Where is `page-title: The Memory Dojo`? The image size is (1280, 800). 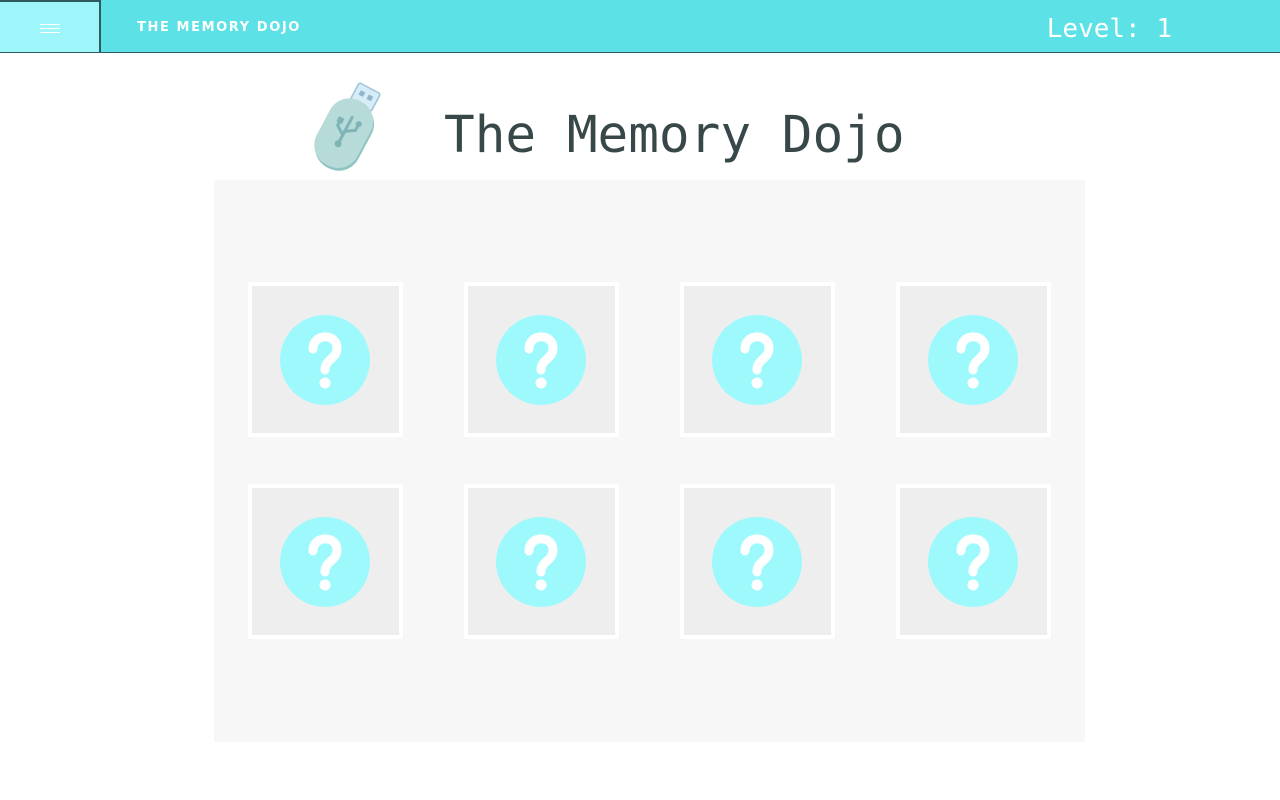 page-title: The Memory Dojo is located at coordinates (674, 135).